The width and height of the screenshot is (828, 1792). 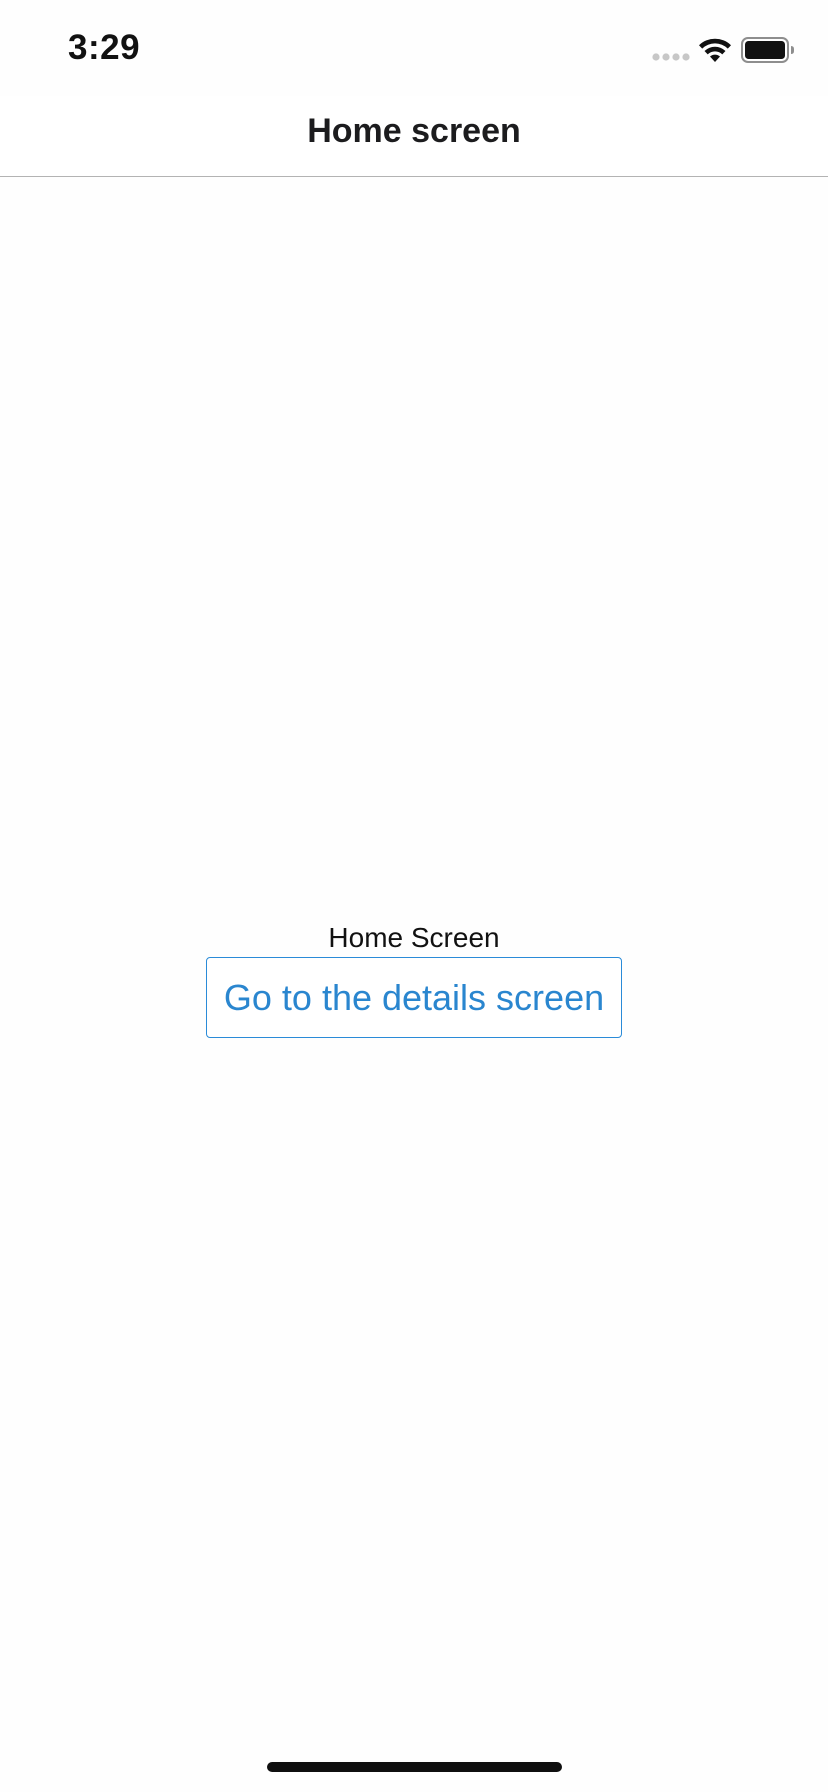 What do you see at coordinates (414, 937) in the screenshot?
I see `home-screen-label: Home Screen` at bounding box center [414, 937].